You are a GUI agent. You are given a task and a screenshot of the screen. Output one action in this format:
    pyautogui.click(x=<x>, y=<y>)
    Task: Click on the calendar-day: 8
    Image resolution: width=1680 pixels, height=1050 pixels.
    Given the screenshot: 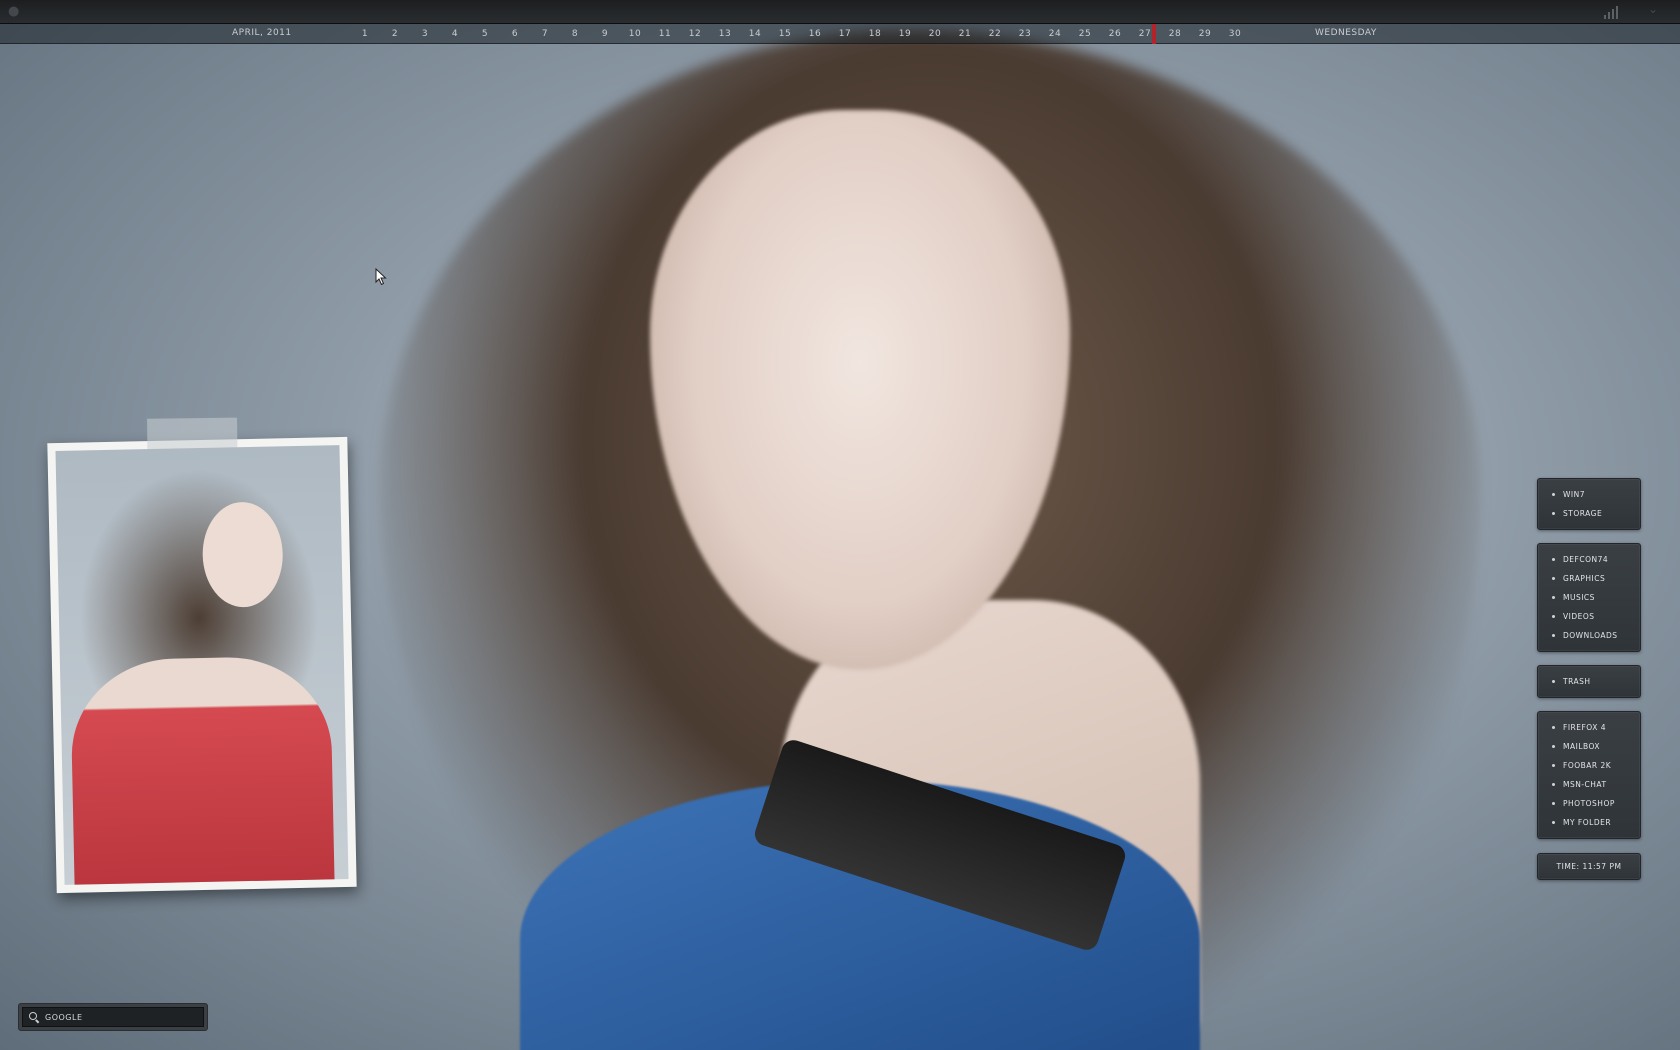 What is the action you would take?
    pyautogui.click(x=575, y=34)
    